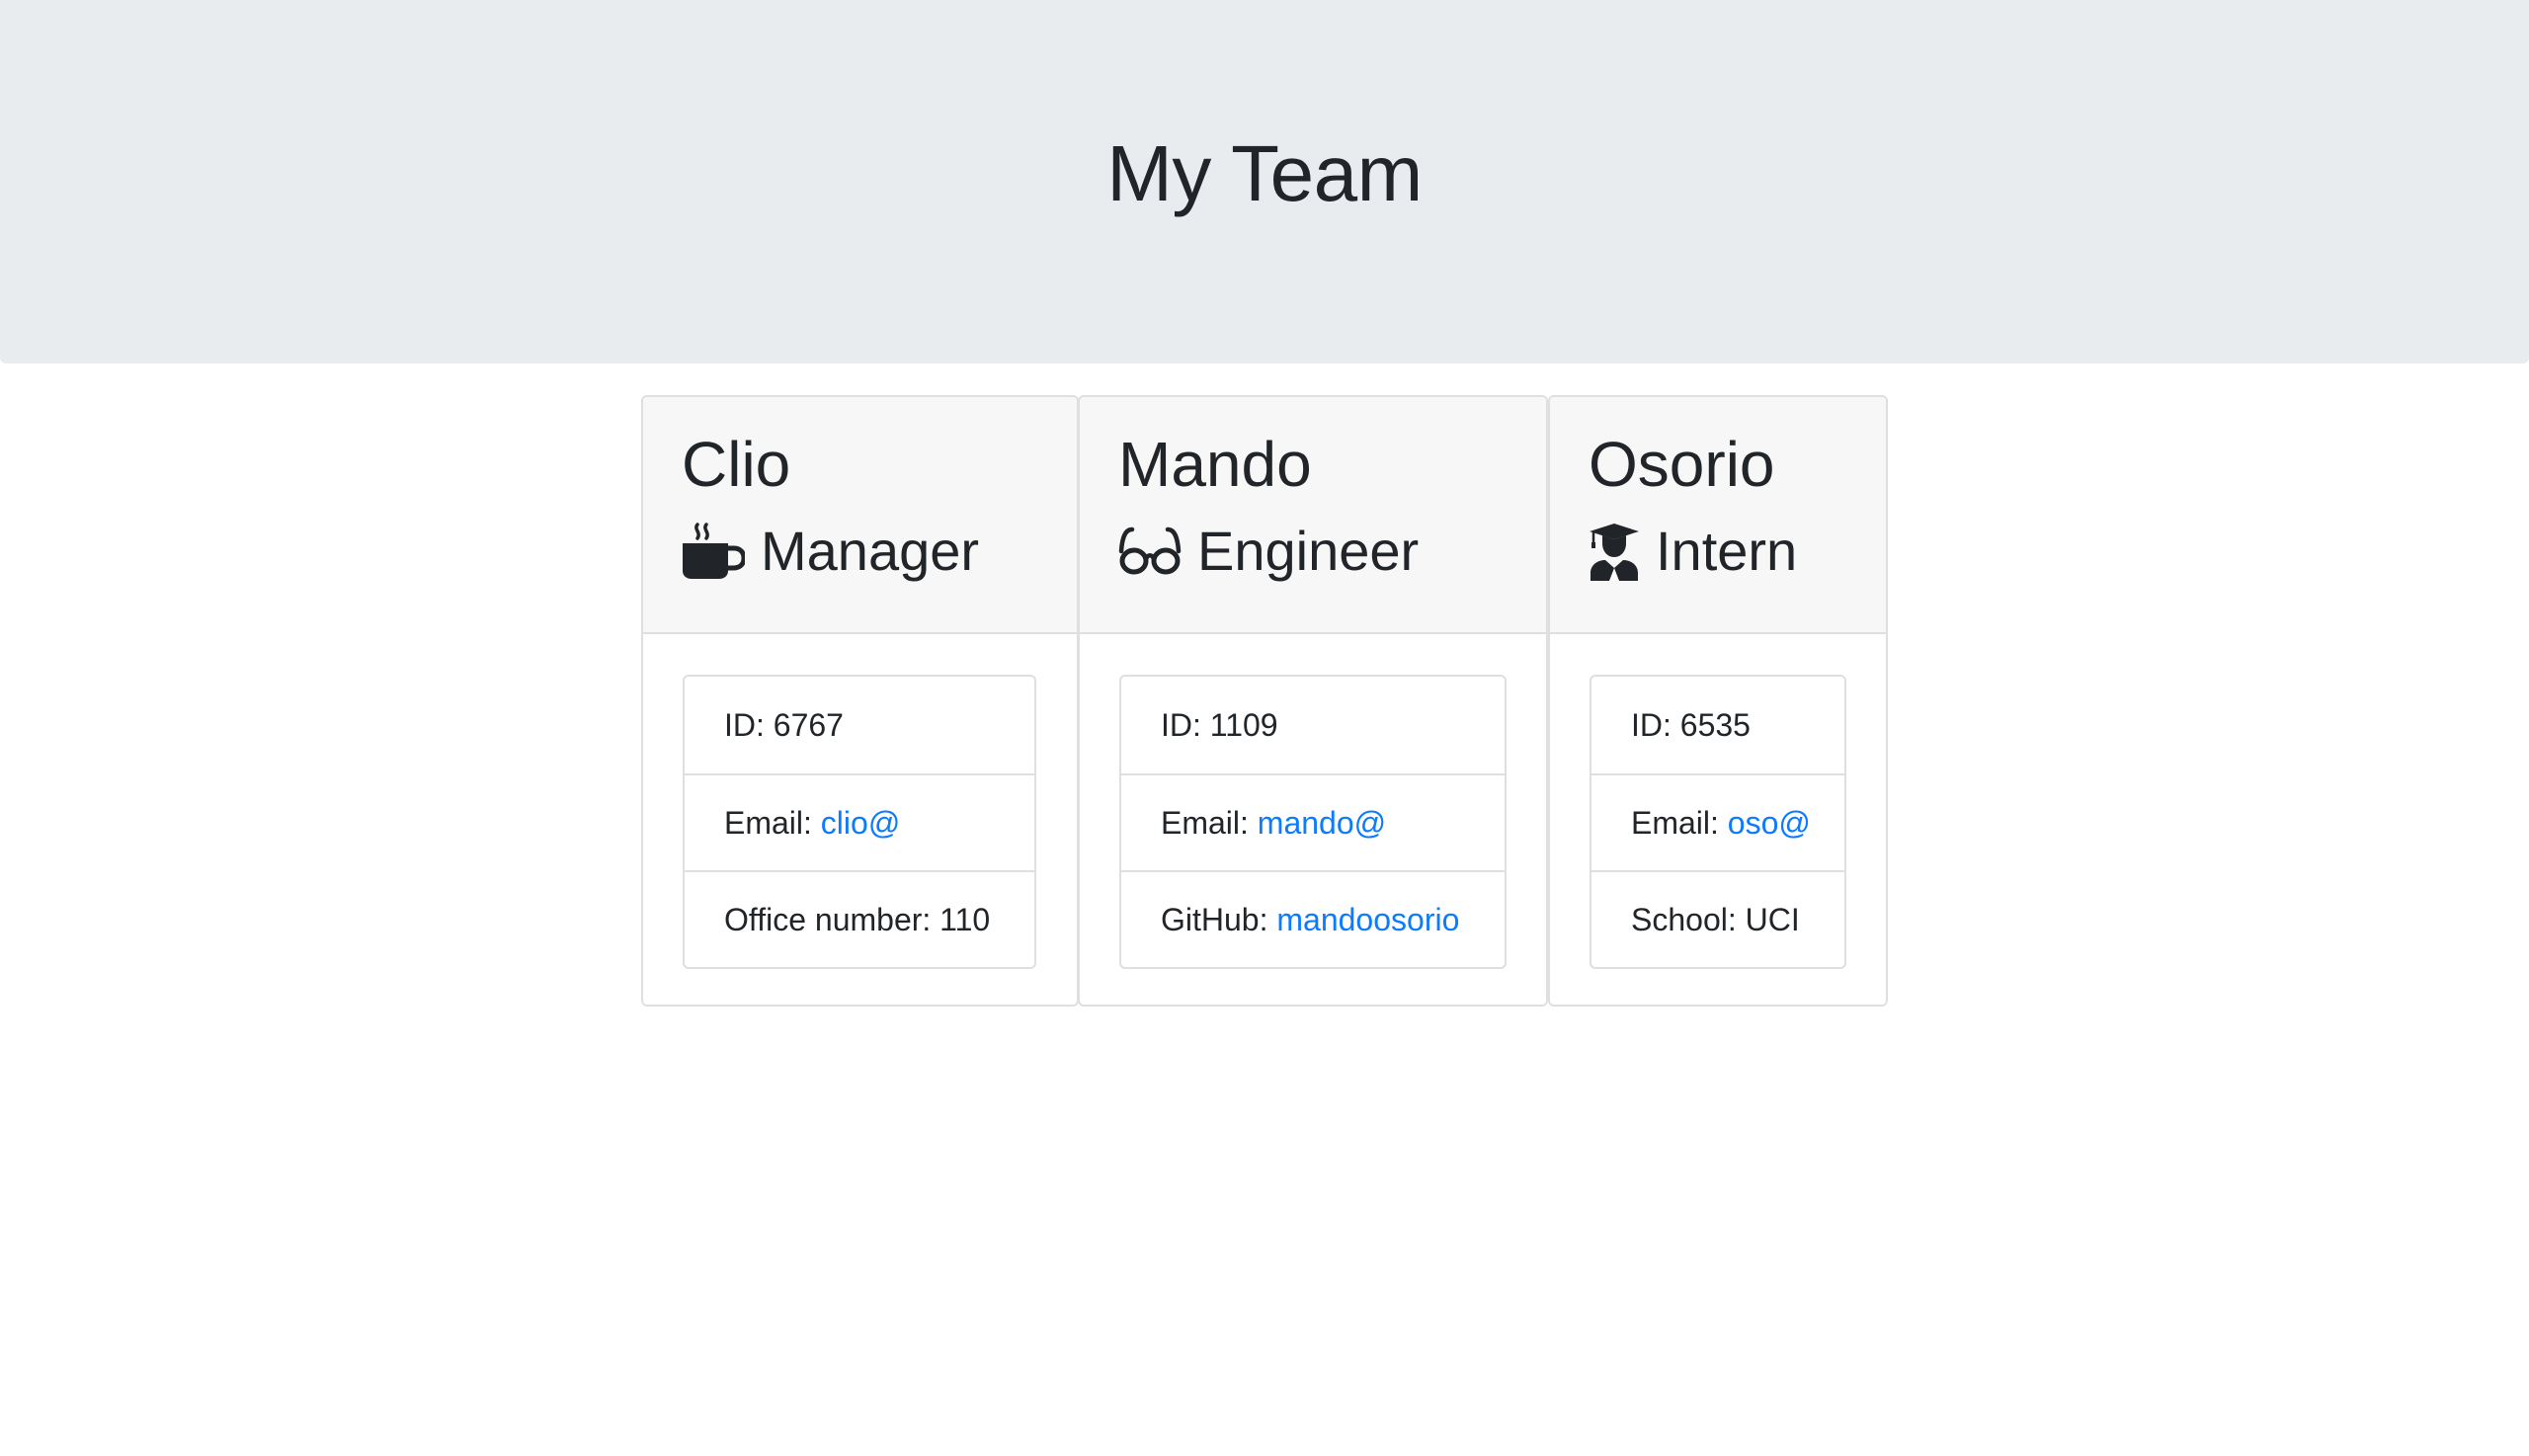 Image resolution: width=2529 pixels, height=1456 pixels. I want to click on list-item-office-number: Office number: 110, so click(859, 918).